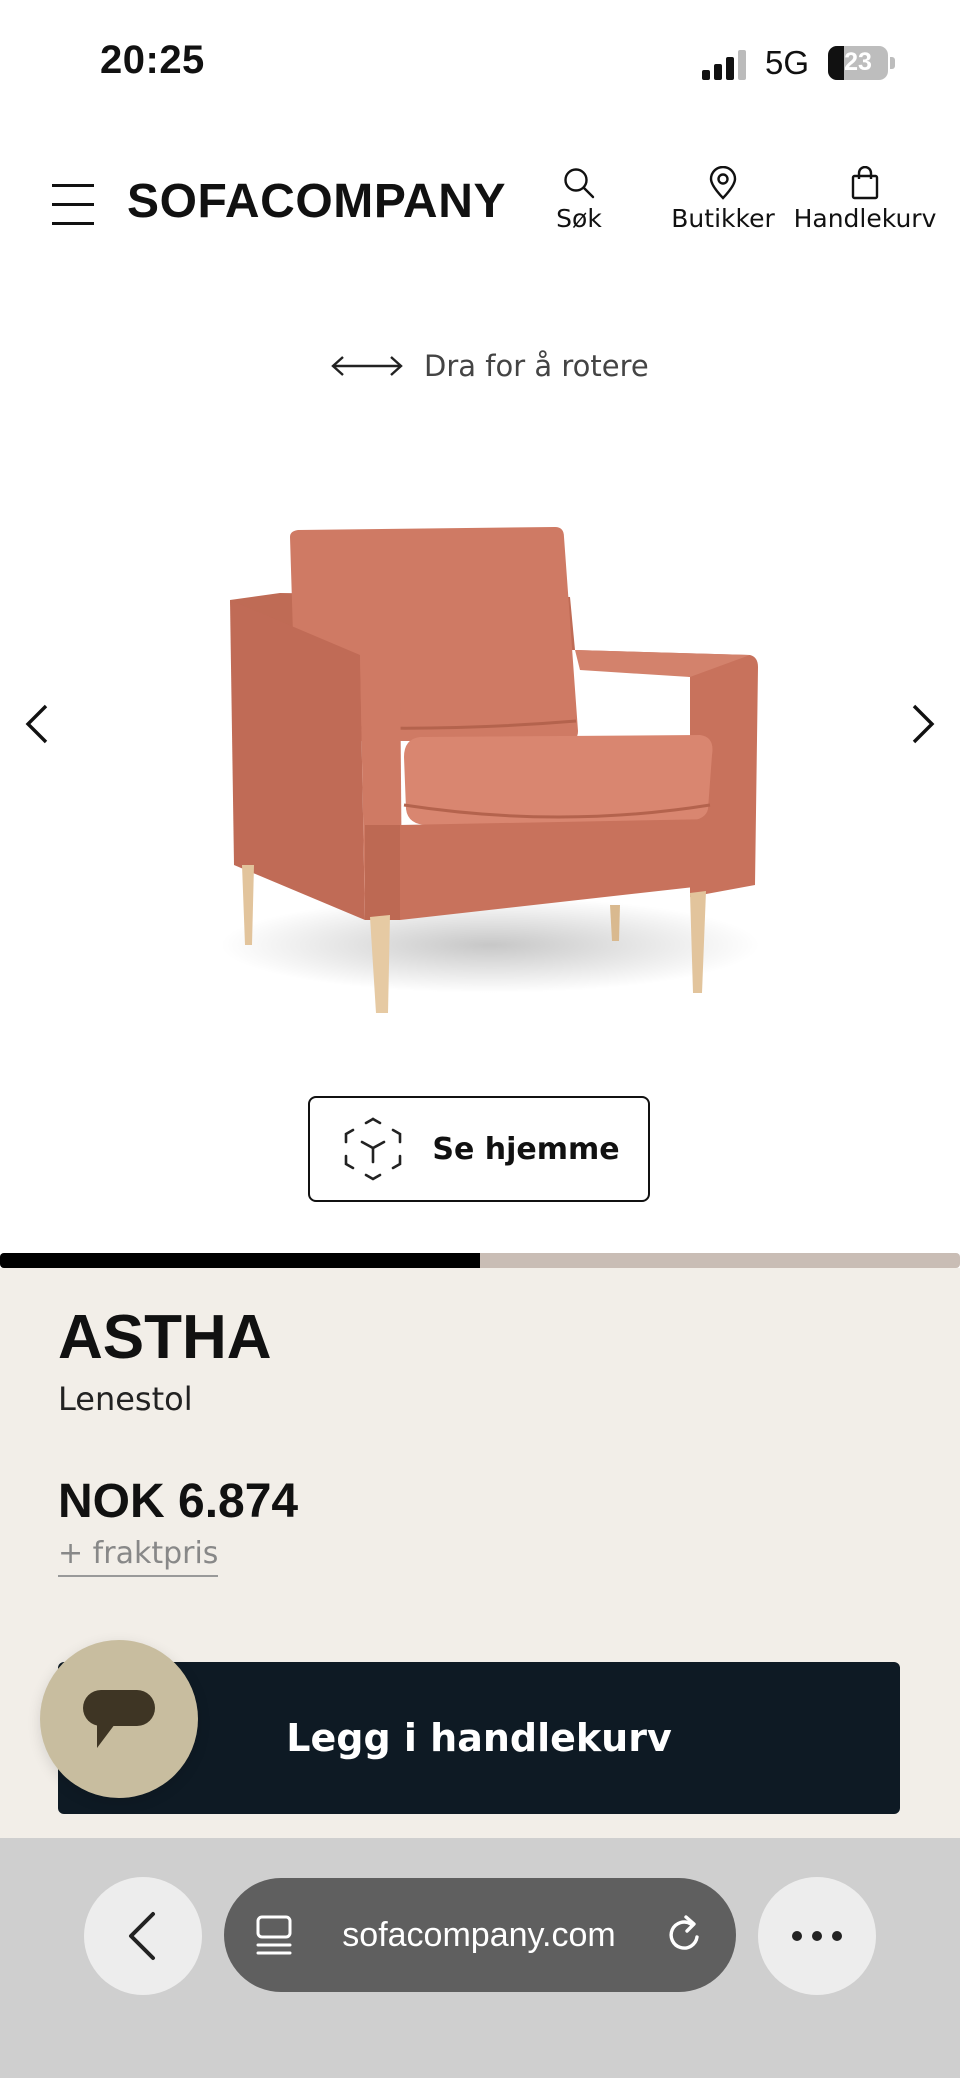 The image size is (960, 2078). Describe the element at coordinates (536, 366) in the screenshot. I see `rotate-hint-text: Dra for å rotere` at that location.